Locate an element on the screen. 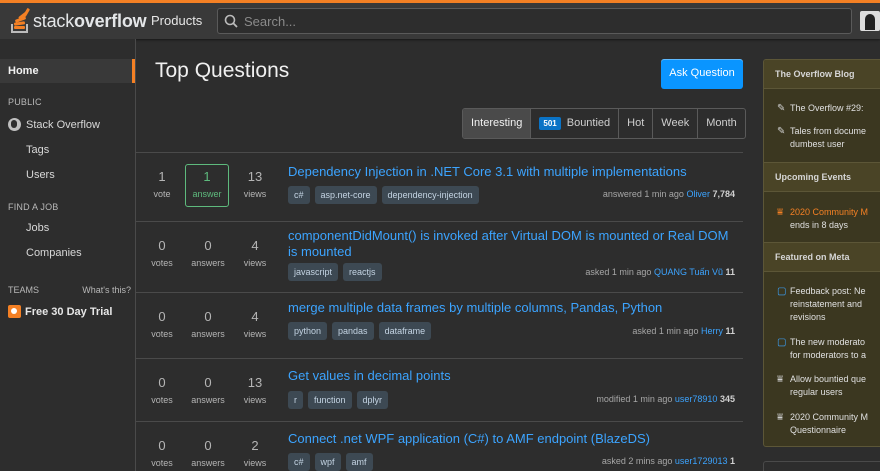  logo-text-light: stack is located at coordinates (54, 20).